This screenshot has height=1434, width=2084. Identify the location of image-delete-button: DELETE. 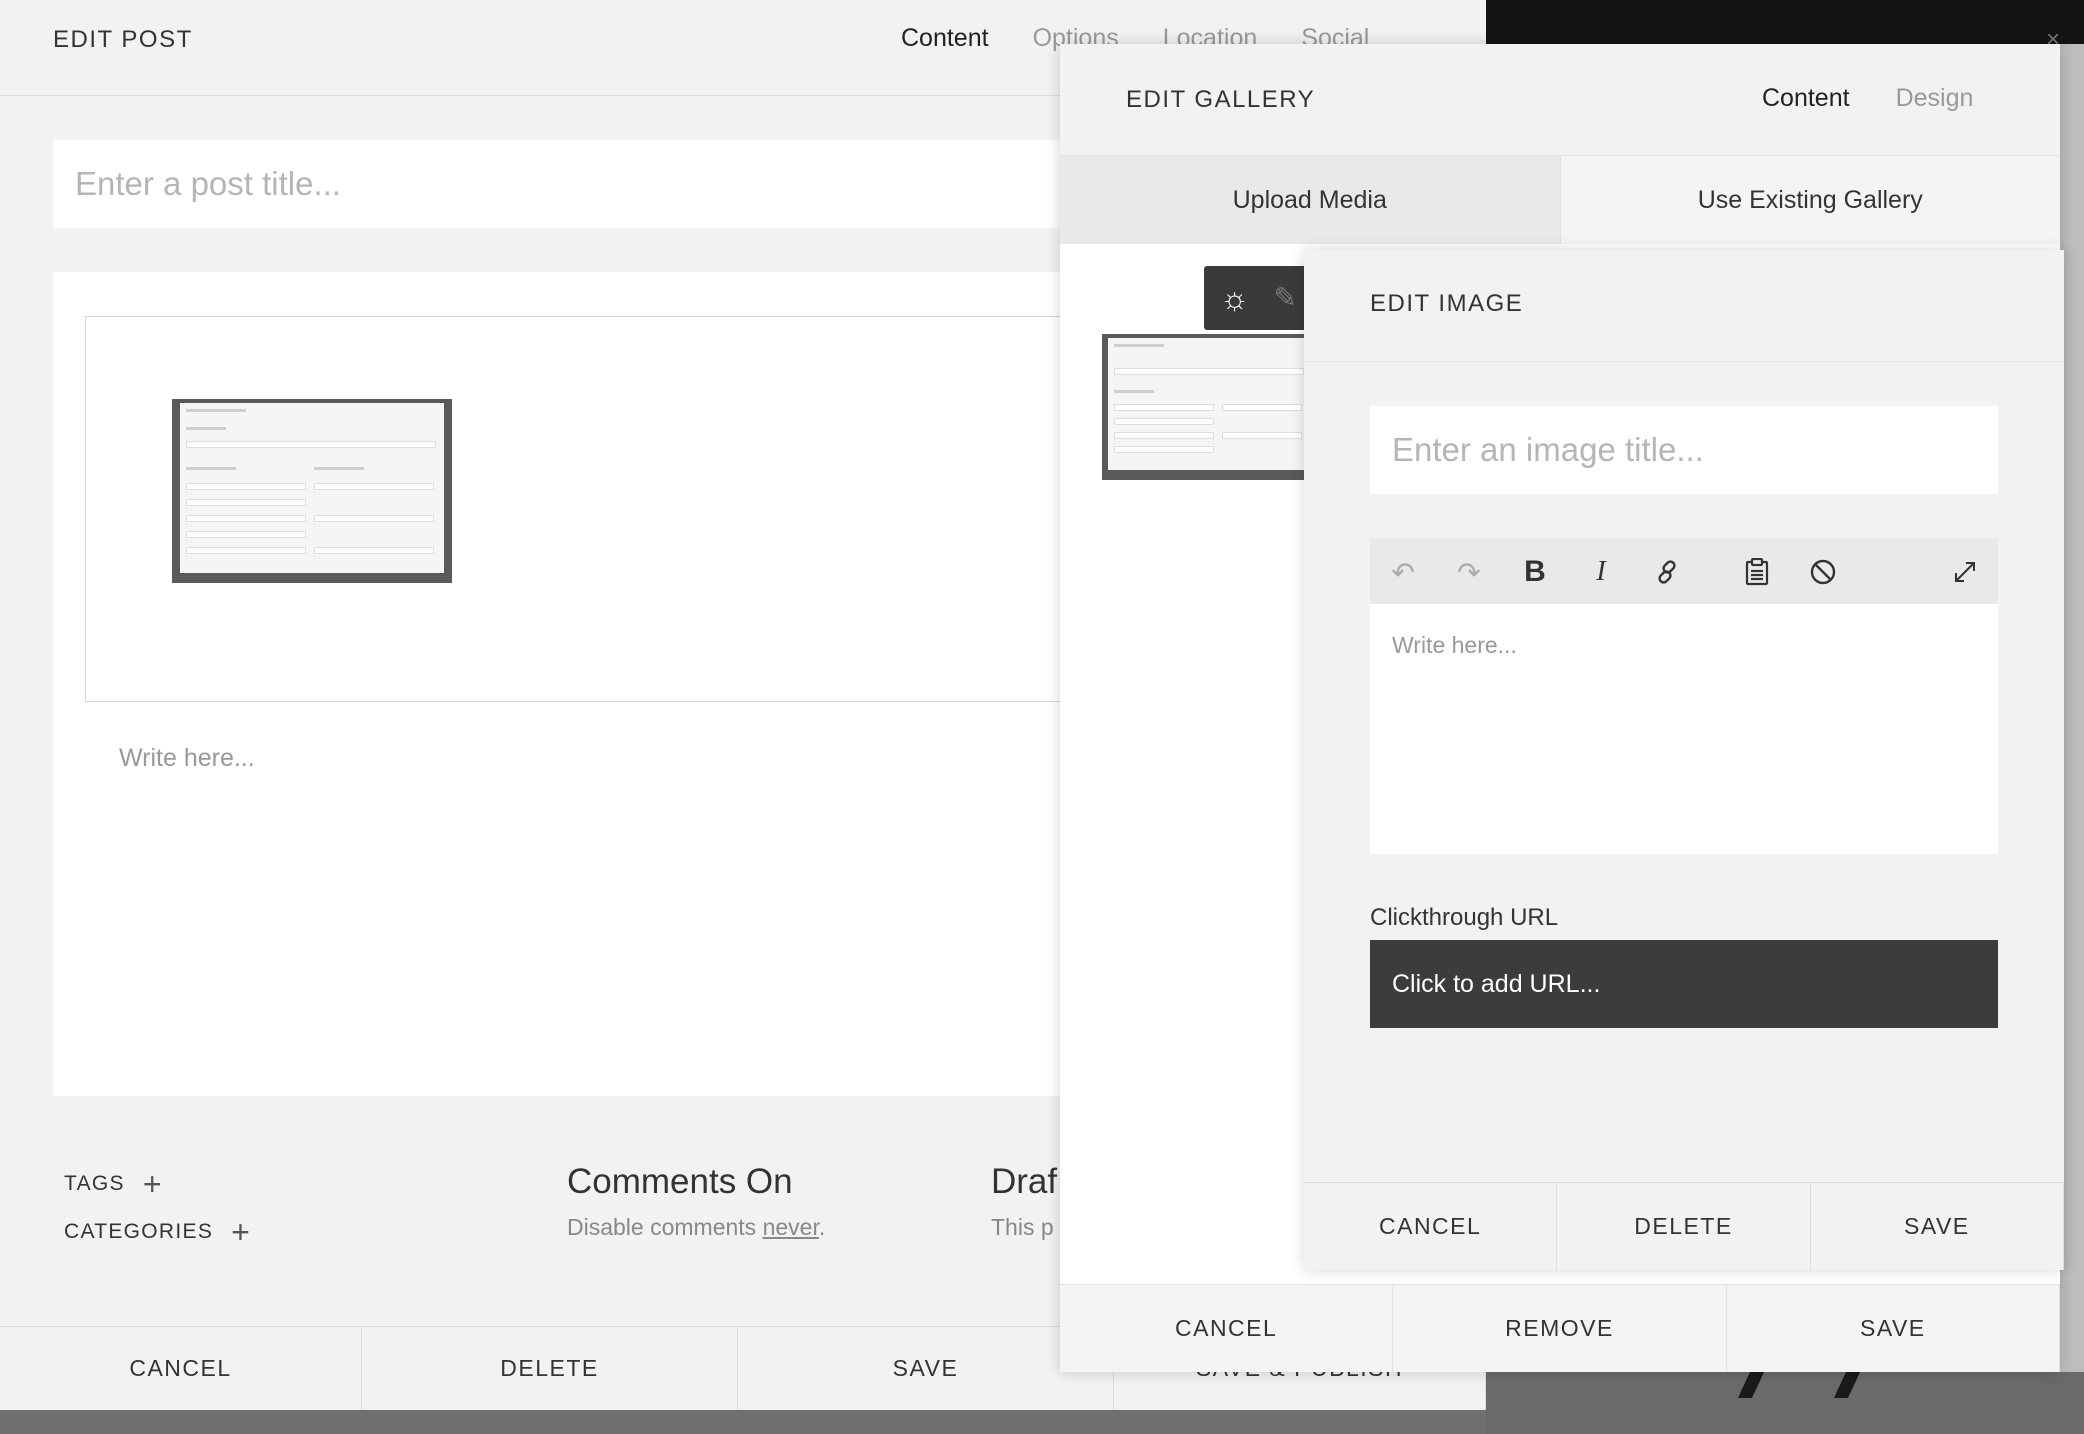
(1684, 1226).